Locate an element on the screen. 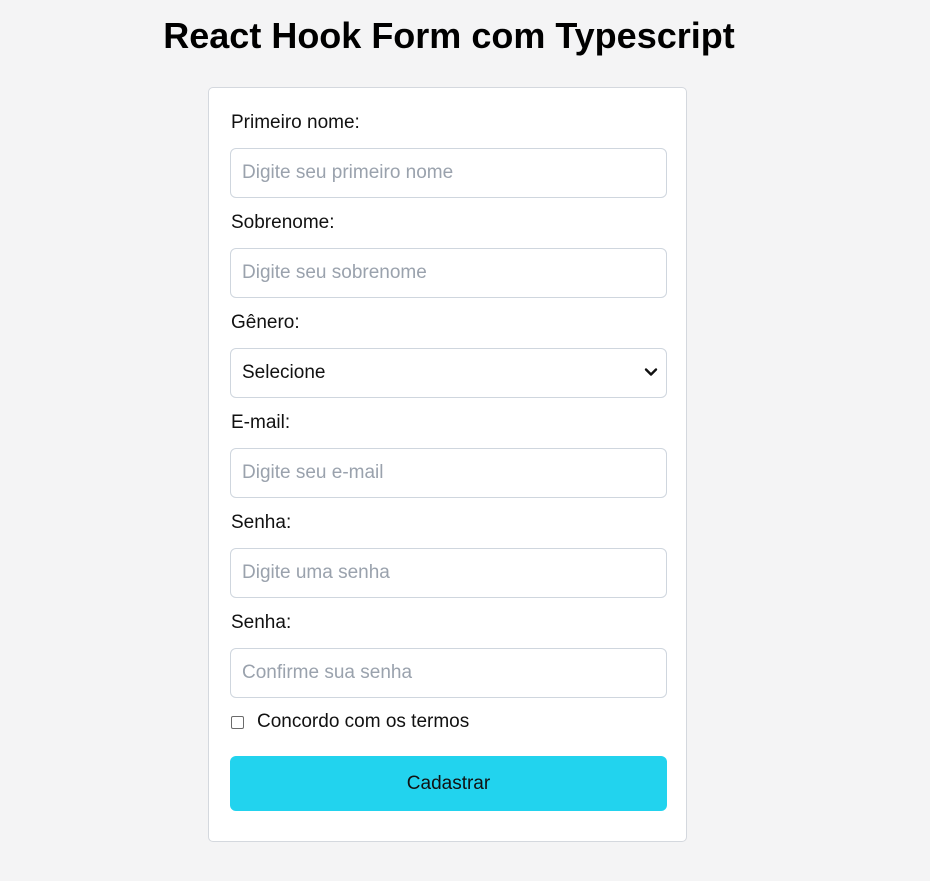 This screenshot has height=881, width=930. terms-checkbox is located at coordinates (237, 722).